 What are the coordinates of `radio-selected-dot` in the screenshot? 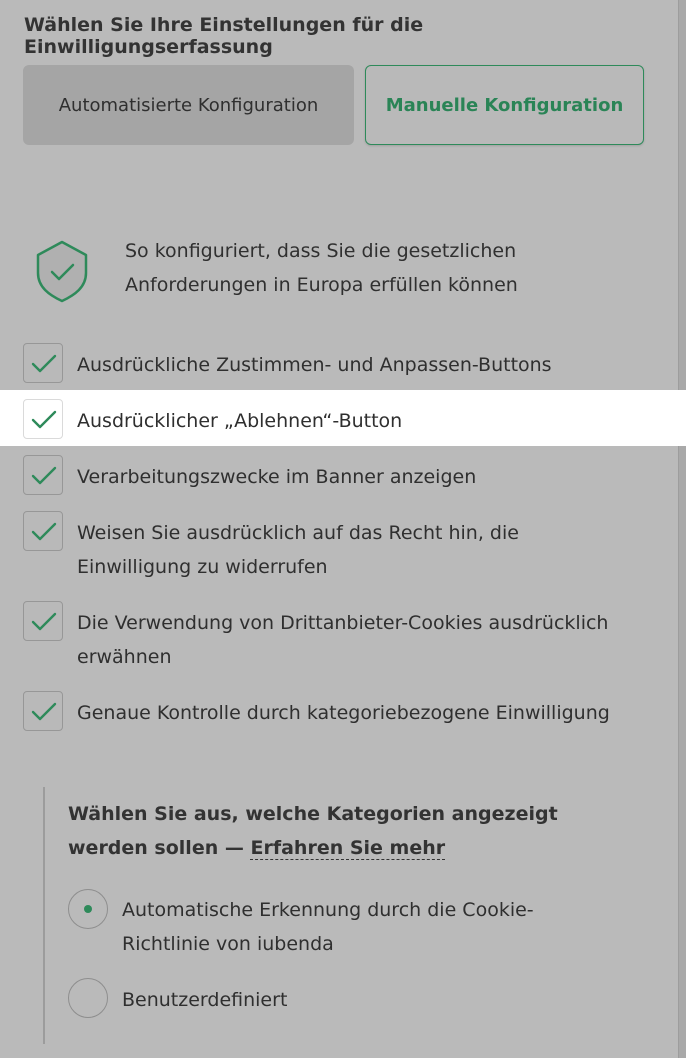 It's located at (88, 909).